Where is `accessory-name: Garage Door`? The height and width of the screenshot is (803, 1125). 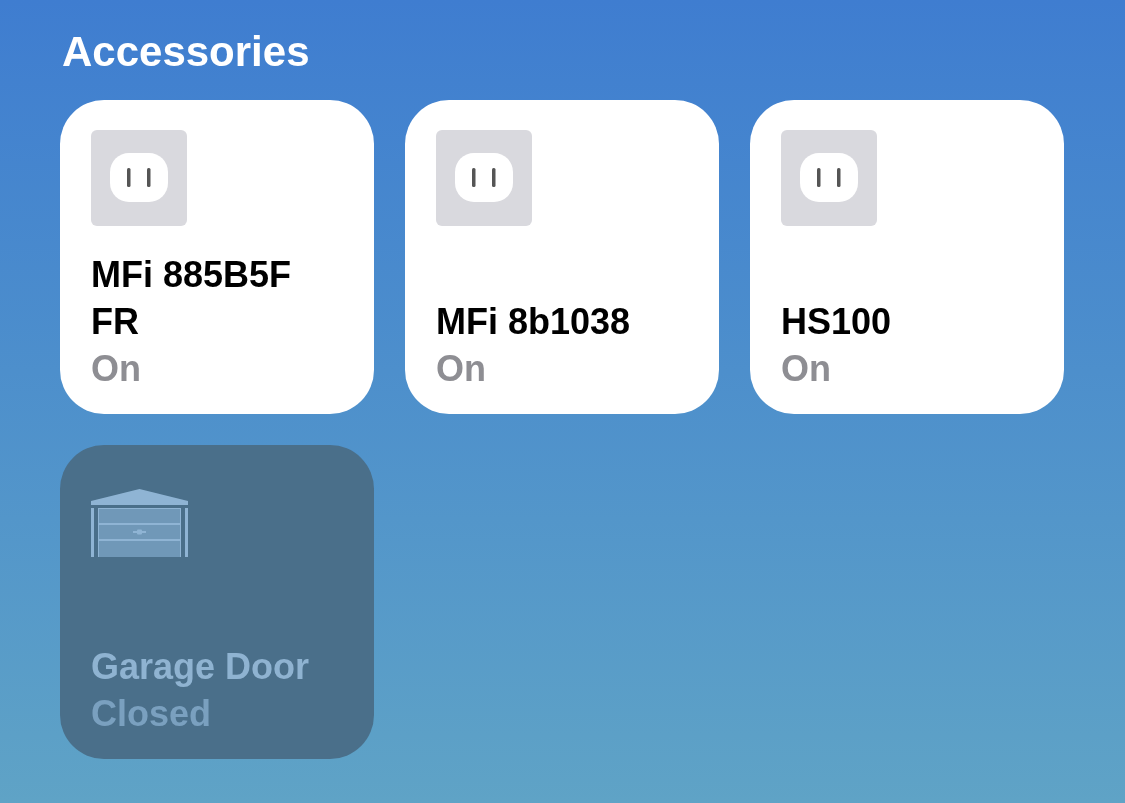
accessory-name: Garage Door is located at coordinates (200, 667).